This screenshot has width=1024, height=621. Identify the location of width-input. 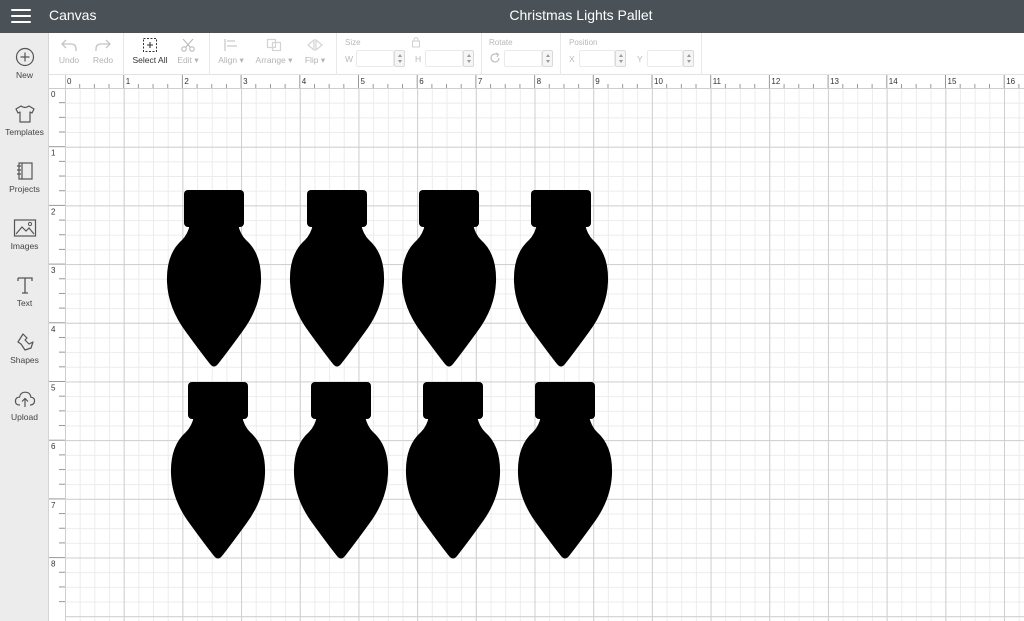
(375, 58).